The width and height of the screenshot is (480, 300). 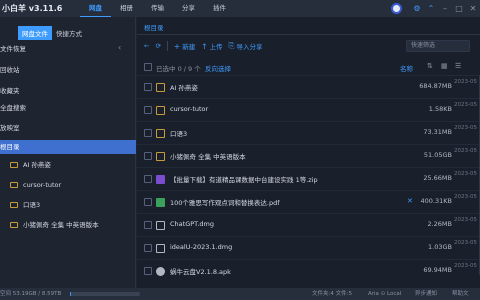 I want to click on main-nav: 网盘 相册 传输 分享 插件, so click(x=157, y=8).